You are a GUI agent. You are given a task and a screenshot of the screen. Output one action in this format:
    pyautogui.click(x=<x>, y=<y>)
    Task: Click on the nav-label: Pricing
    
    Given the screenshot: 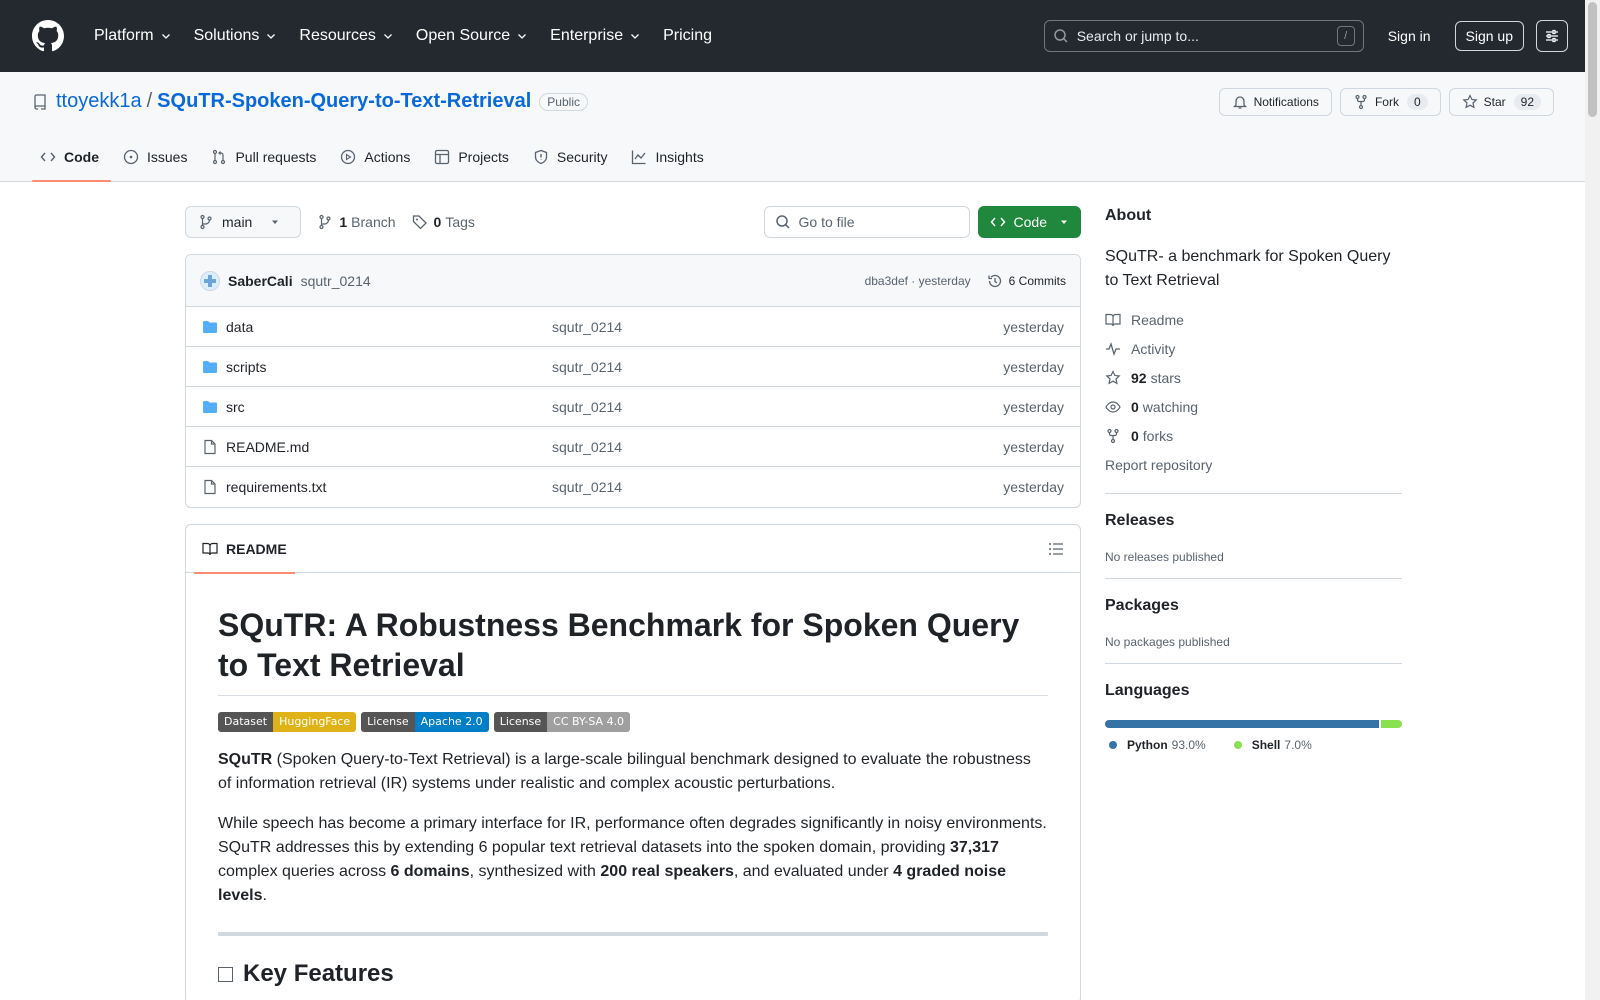 What is the action you would take?
    pyautogui.click(x=687, y=35)
    